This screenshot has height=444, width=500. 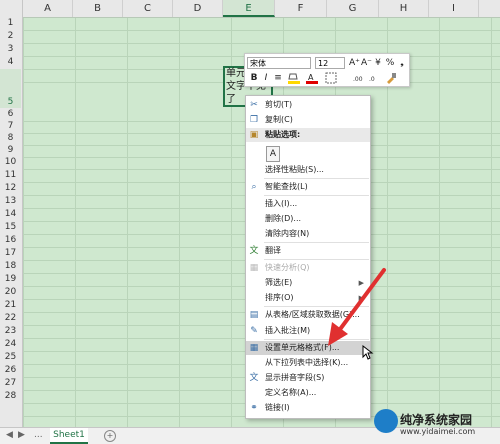 What do you see at coordinates (10, 36) in the screenshot?
I see `row-header: 2` at bounding box center [10, 36].